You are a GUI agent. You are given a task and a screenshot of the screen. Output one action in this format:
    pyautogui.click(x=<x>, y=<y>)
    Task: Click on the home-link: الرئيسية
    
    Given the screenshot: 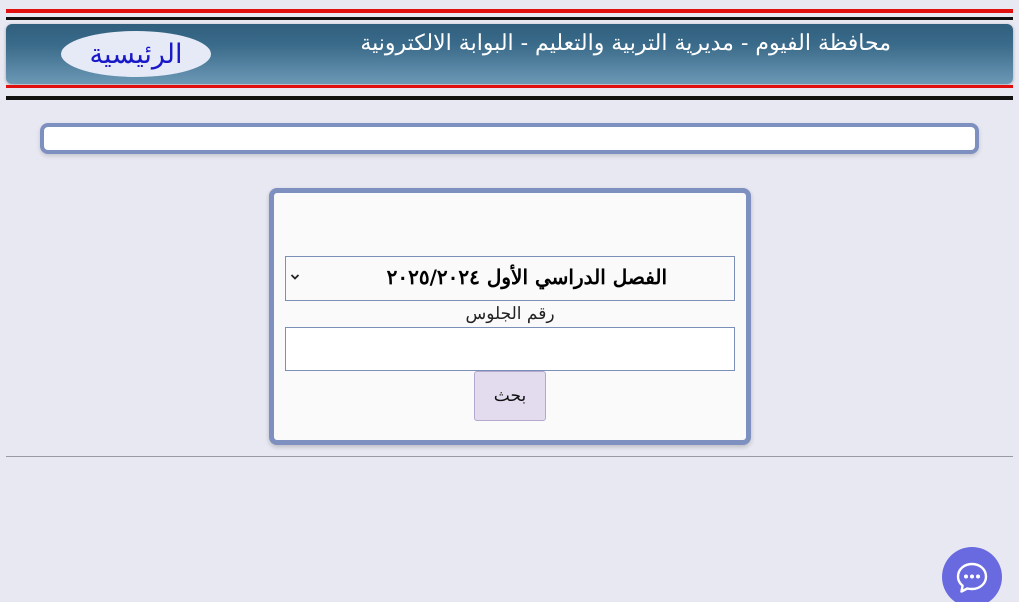 What is the action you would take?
    pyautogui.click(x=136, y=54)
    